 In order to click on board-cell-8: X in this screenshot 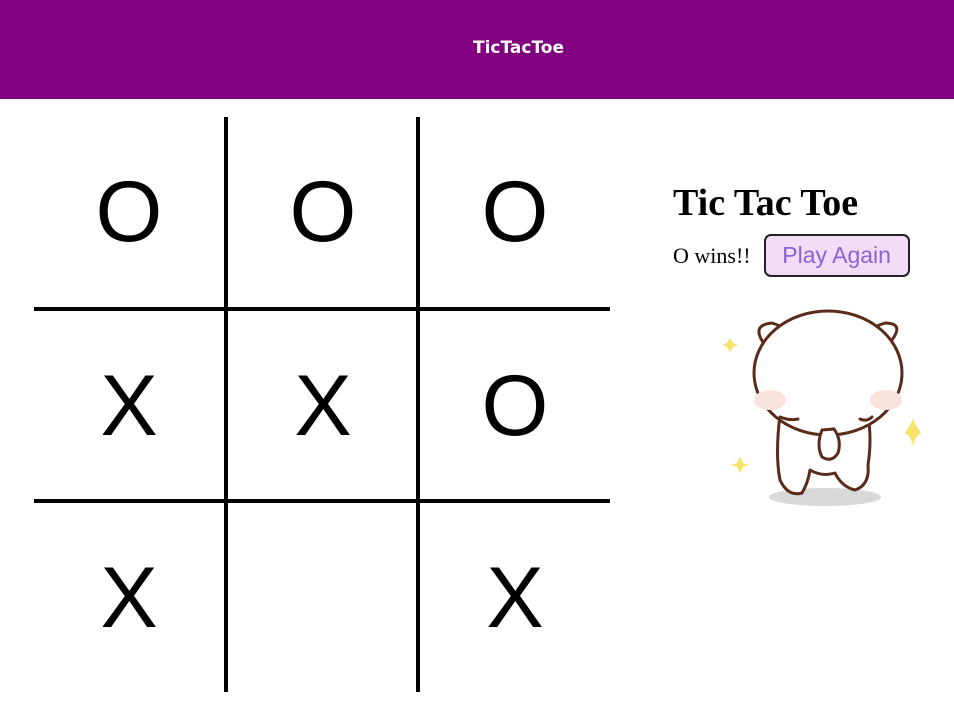, I will do `click(515, 598)`.